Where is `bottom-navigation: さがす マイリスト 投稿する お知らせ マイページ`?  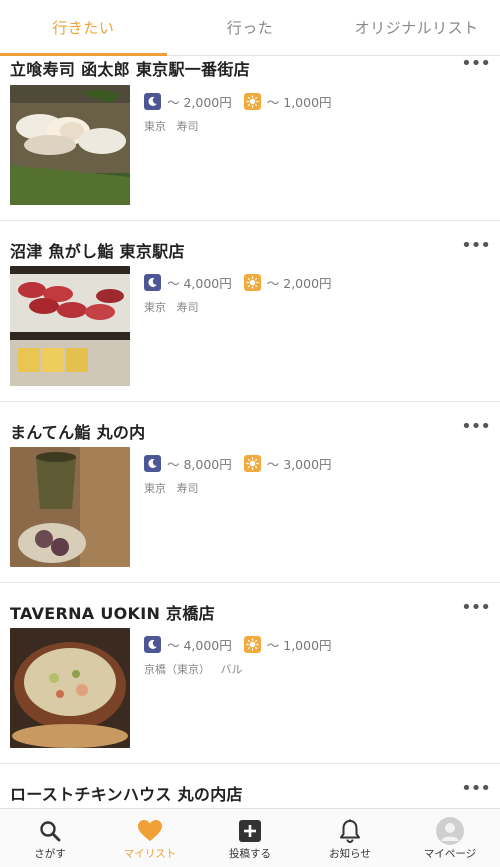
bottom-navigation: さがす マイリスト 投稿する お知らせ マイページ is located at coordinates (250, 837).